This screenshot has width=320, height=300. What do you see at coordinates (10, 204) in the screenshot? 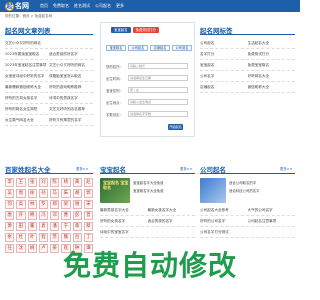
I see `surname-char-cell: 何` at bounding box center [10, 204].